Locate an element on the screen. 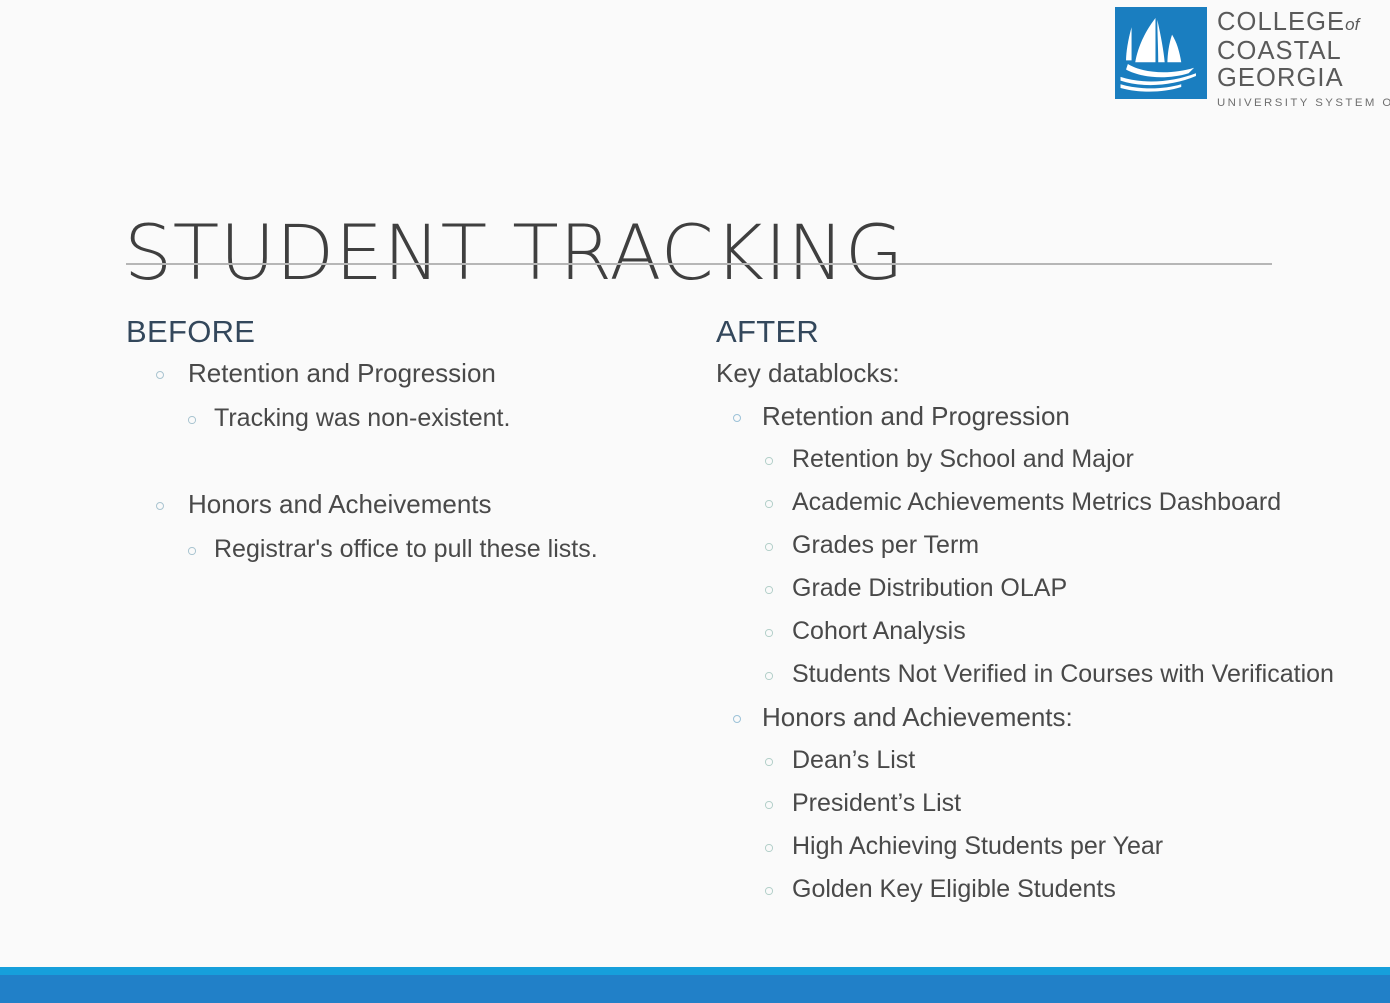 The image size is (1390, 1003). list-item: Cohort Analysis is located at coordinates (1048, 631).